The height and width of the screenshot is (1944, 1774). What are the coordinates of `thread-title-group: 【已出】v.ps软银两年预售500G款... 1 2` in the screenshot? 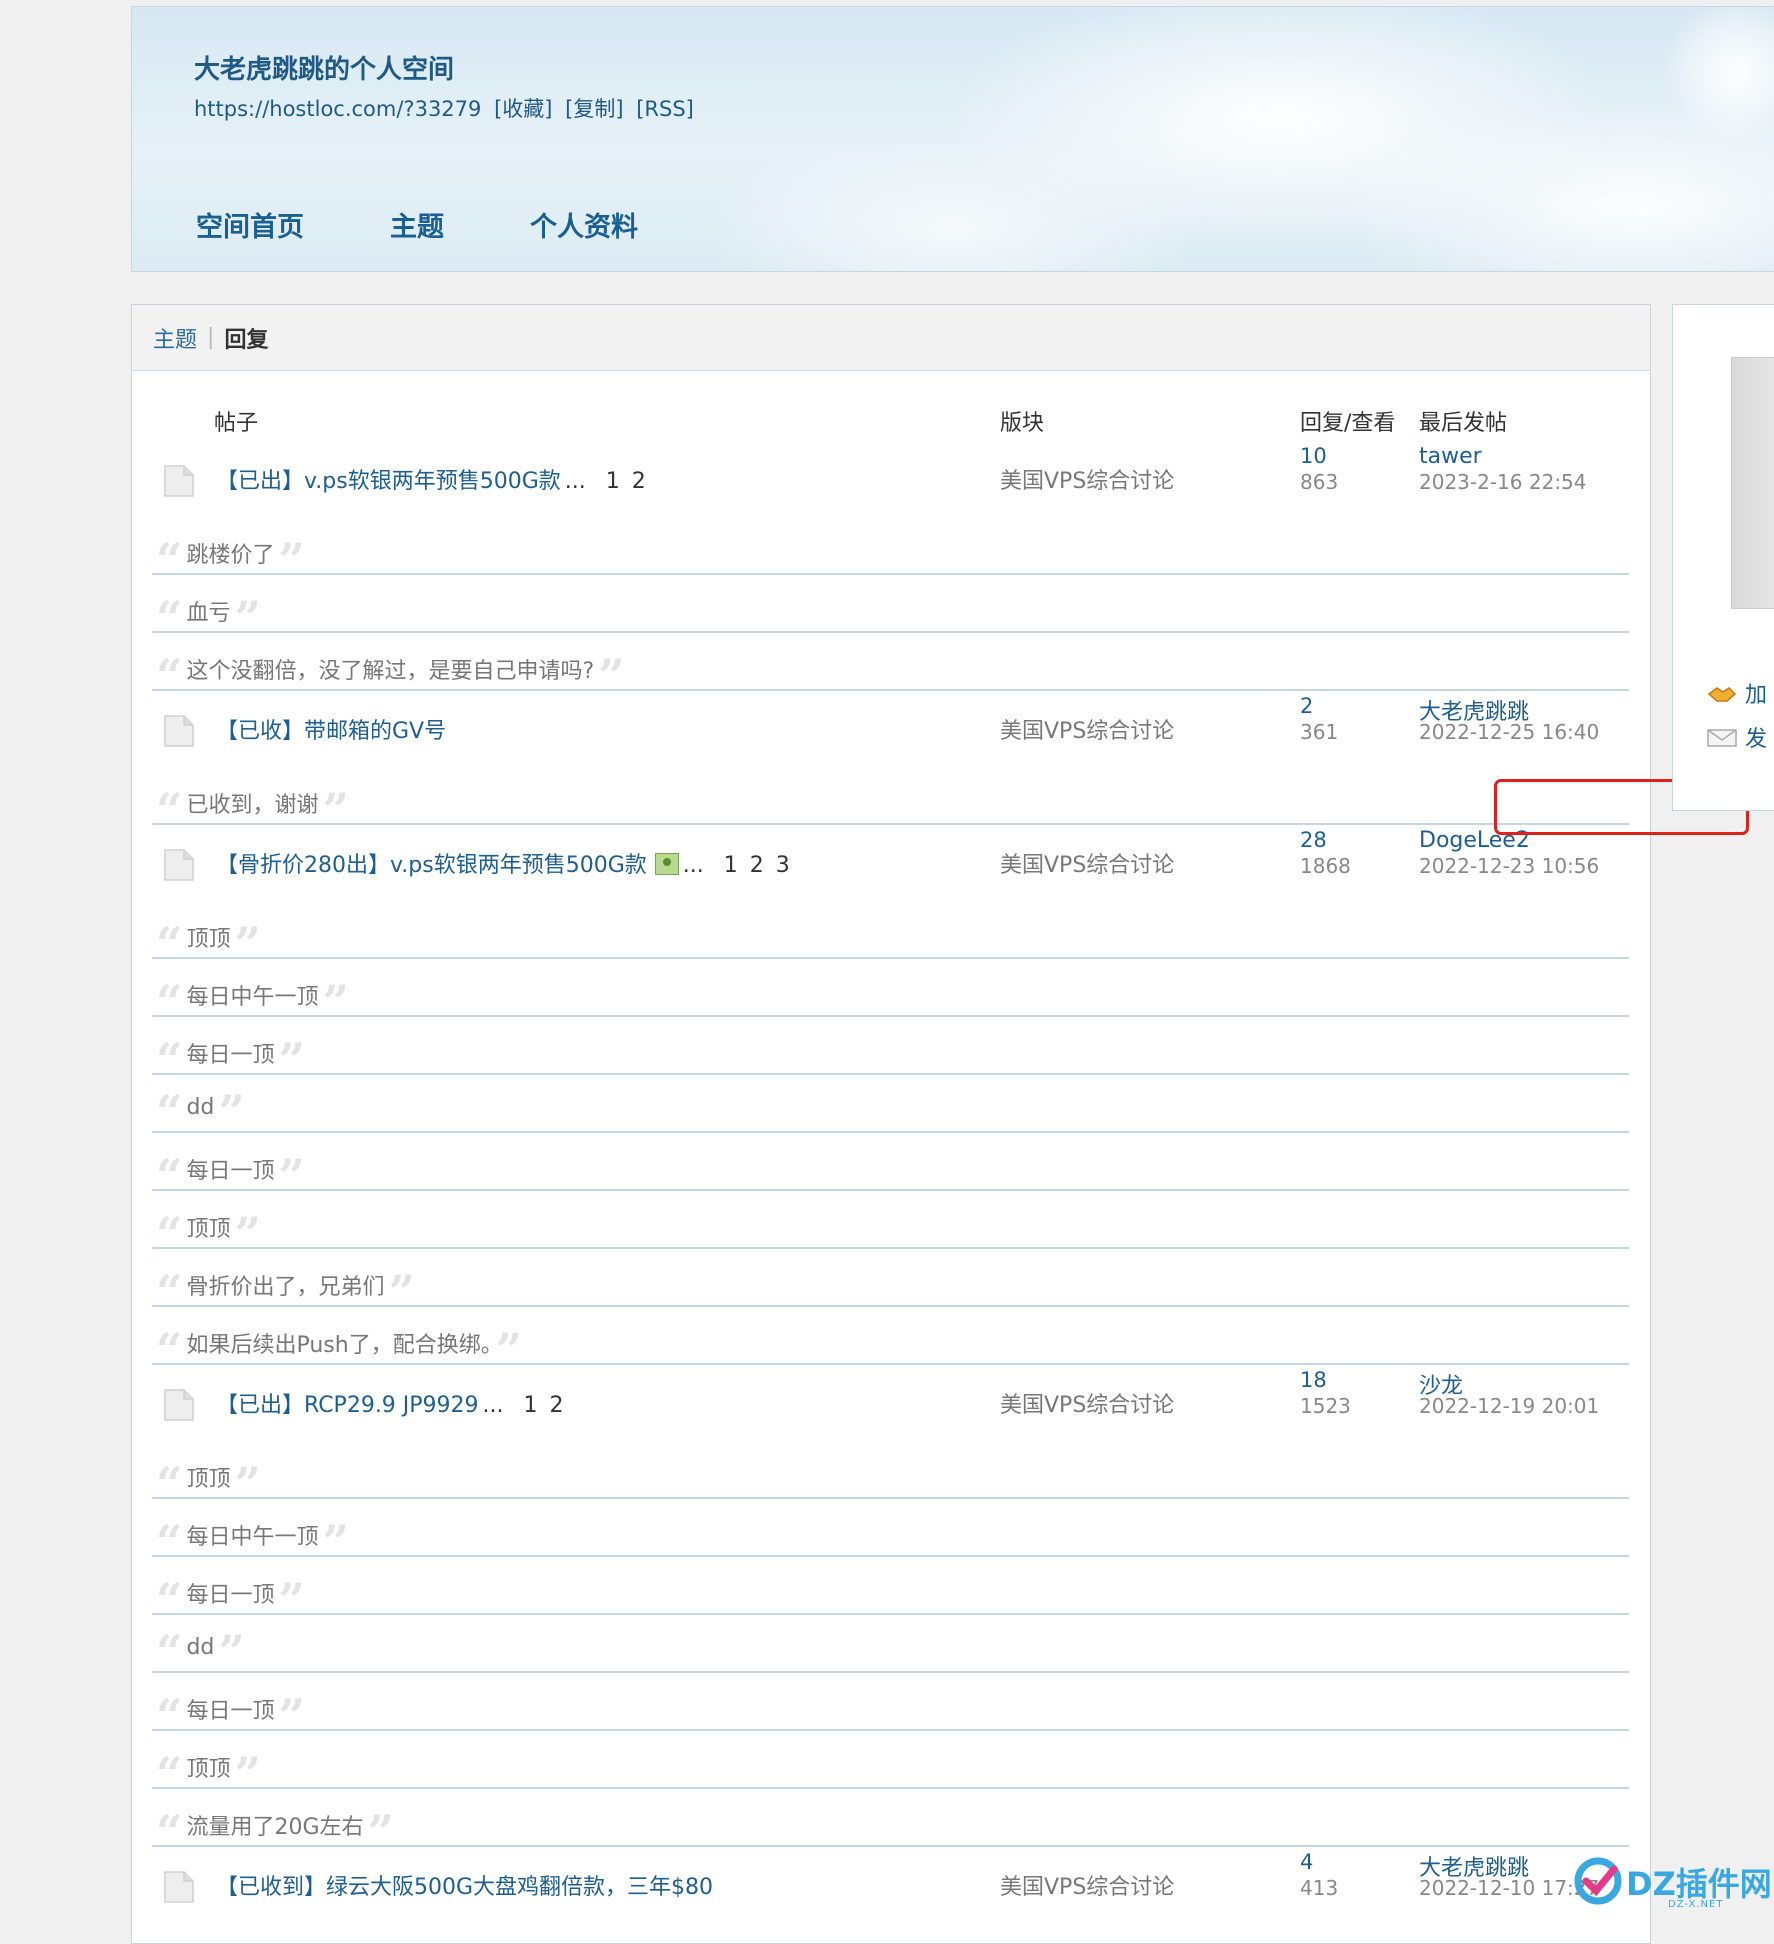 It's located at (431, 479).